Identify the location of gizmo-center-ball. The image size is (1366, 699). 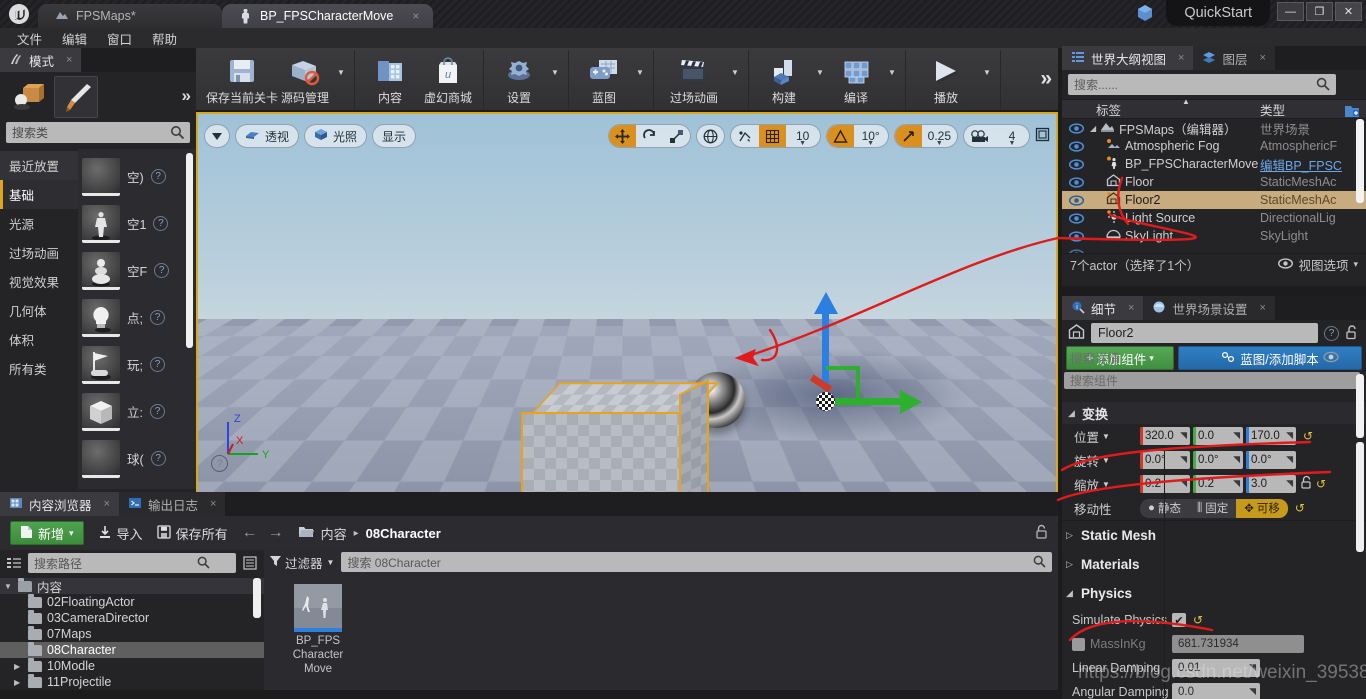
(825, 401).